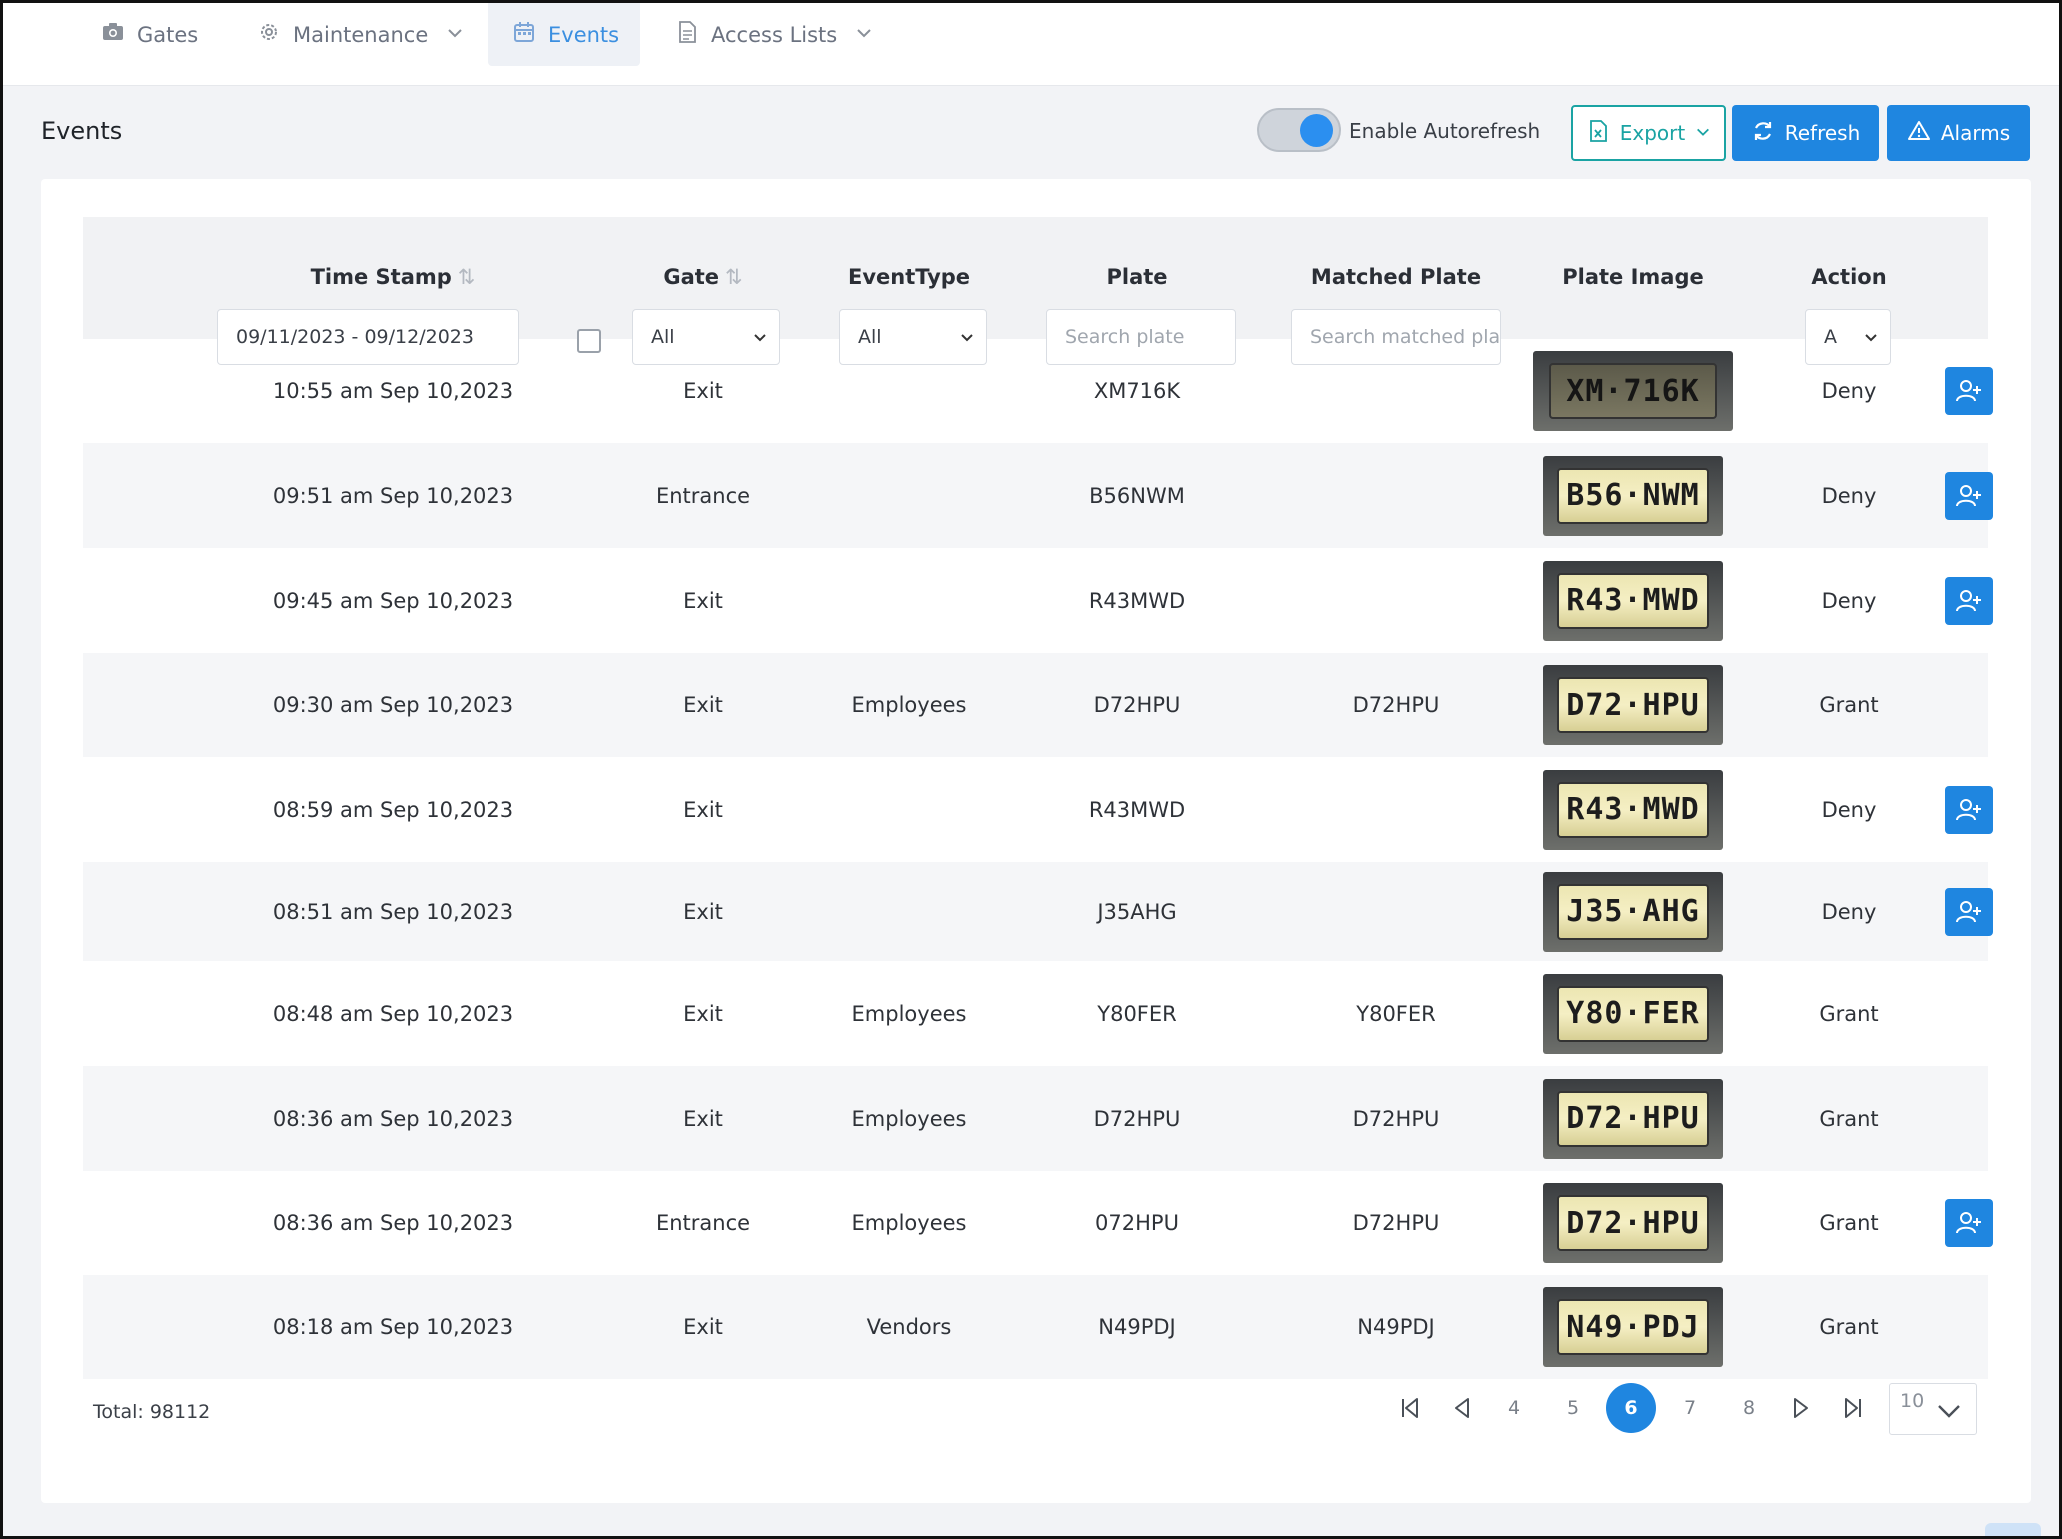 This screenshot has width=2062, height=1539. What do you see at coordinates (1137, 1223) in the screenshot?
I see `plate-cell: 072HPU` at bounding box center [1137, 1223].